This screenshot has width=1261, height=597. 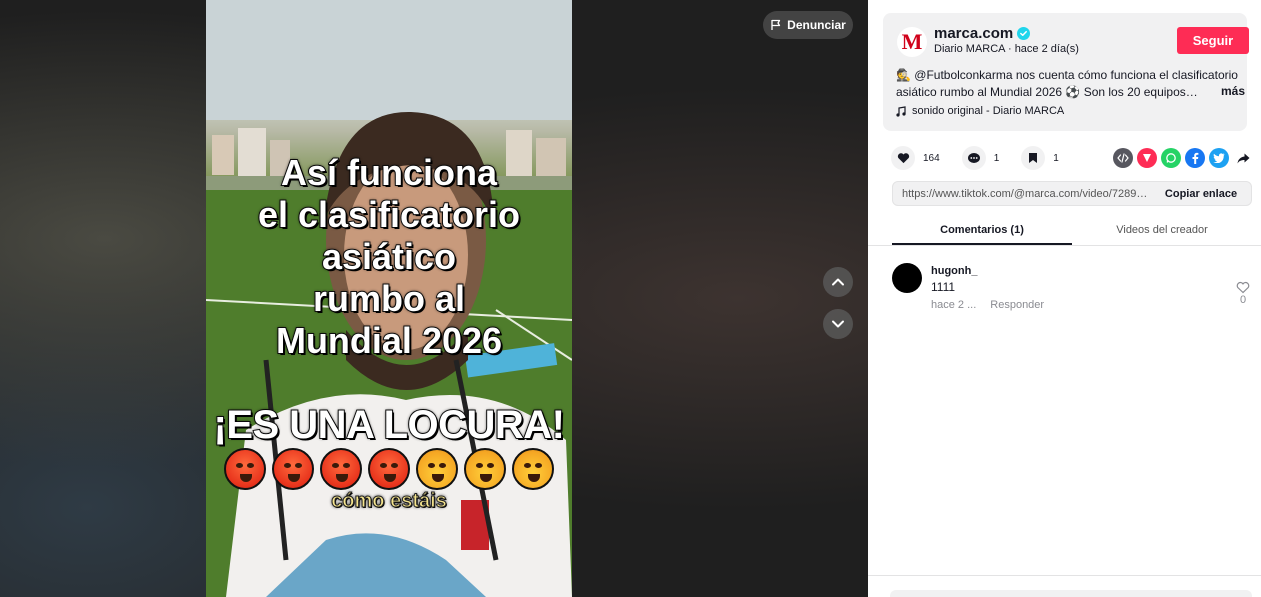 I want to click on previous-video-button, so click(x=838, y=282).